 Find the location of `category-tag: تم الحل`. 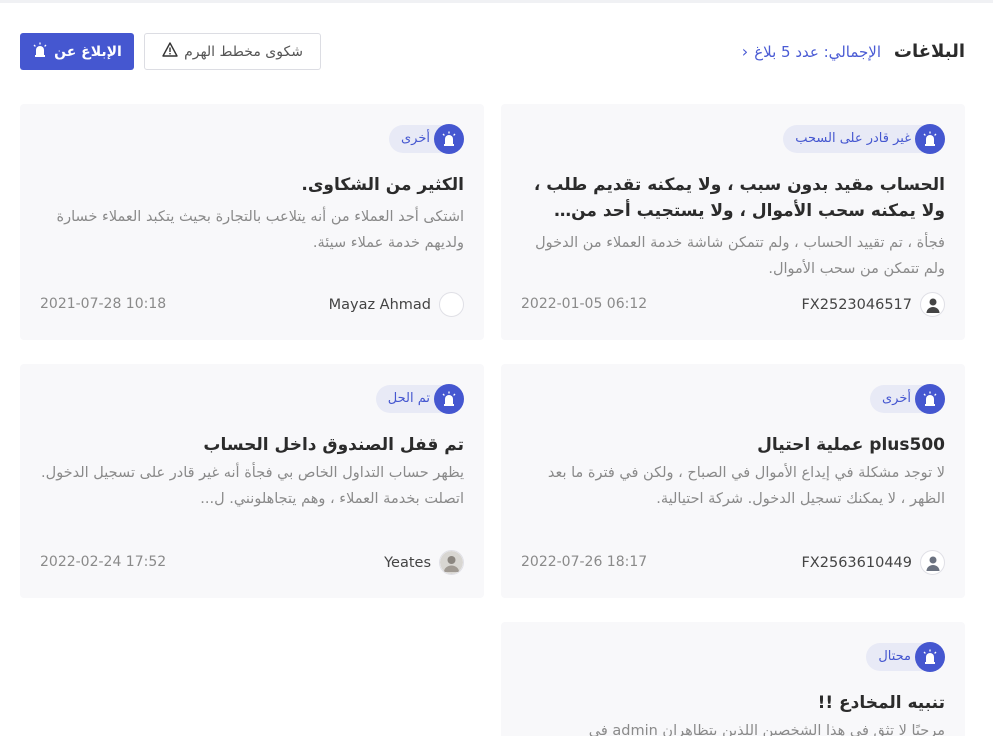

category-tag: تم الحل is located at coordinates (419, 399).